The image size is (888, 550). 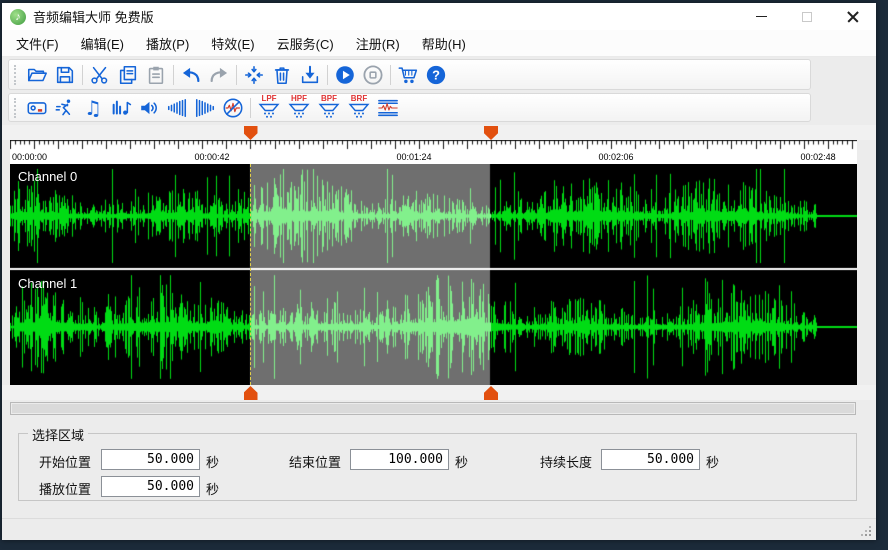 What do you see at coordinates (150, 459) in the screenshot?
I see `start-position-input` at bounding box center [150, 459].